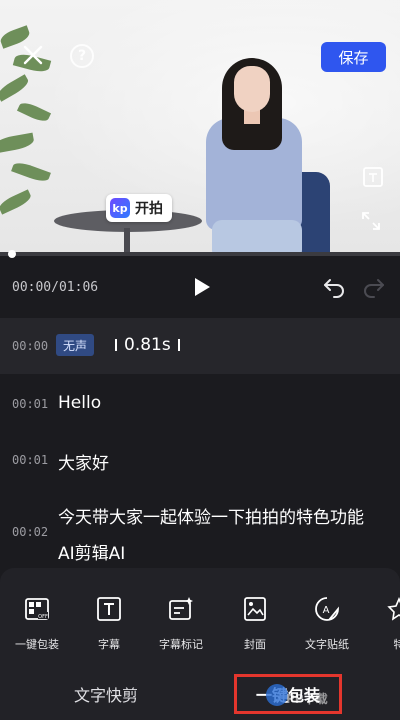 This screenshot has width=400, height=720. I want to click on tool-label: 文字贴纸, so click(327, 644).